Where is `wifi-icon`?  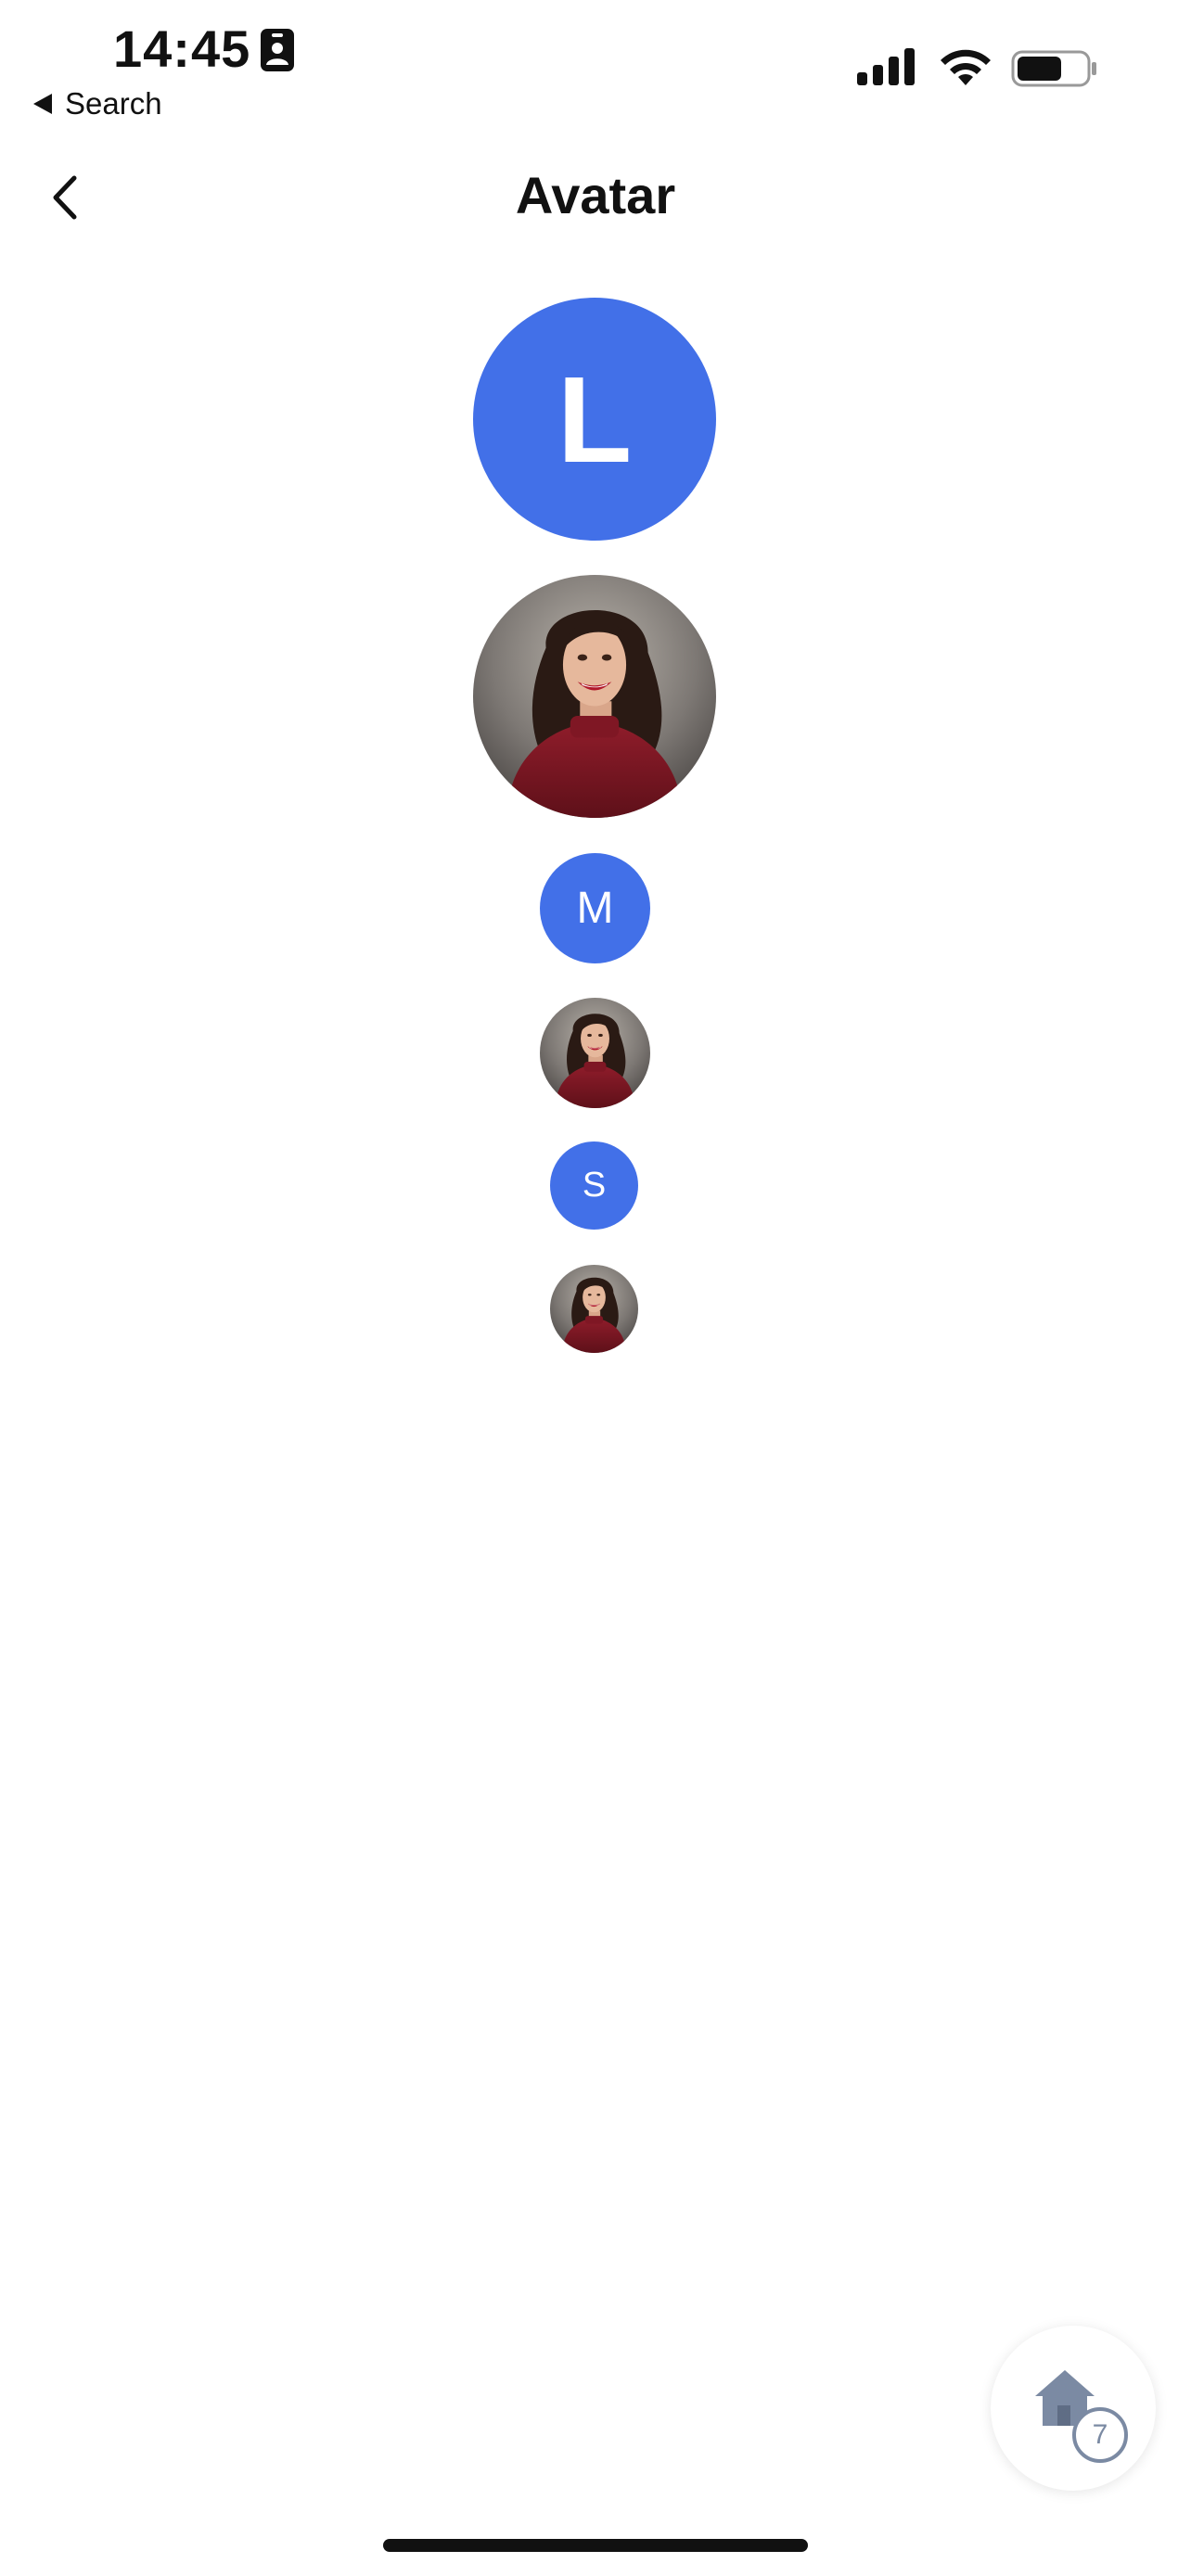 wifi-icon is located at coordinates (966, 67).